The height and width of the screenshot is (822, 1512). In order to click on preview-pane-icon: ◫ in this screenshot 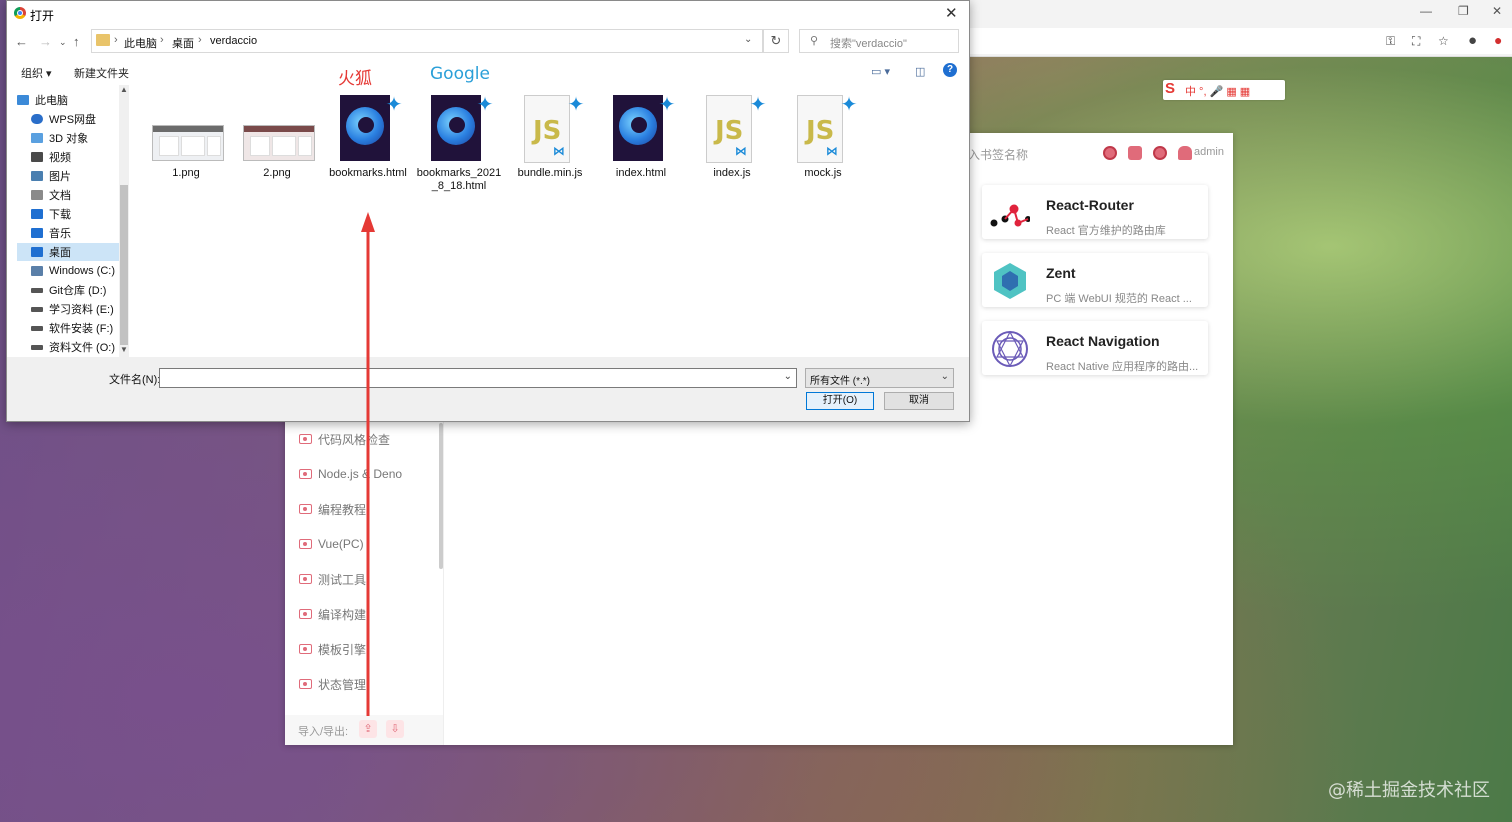, I will do `click(920, 71)`.